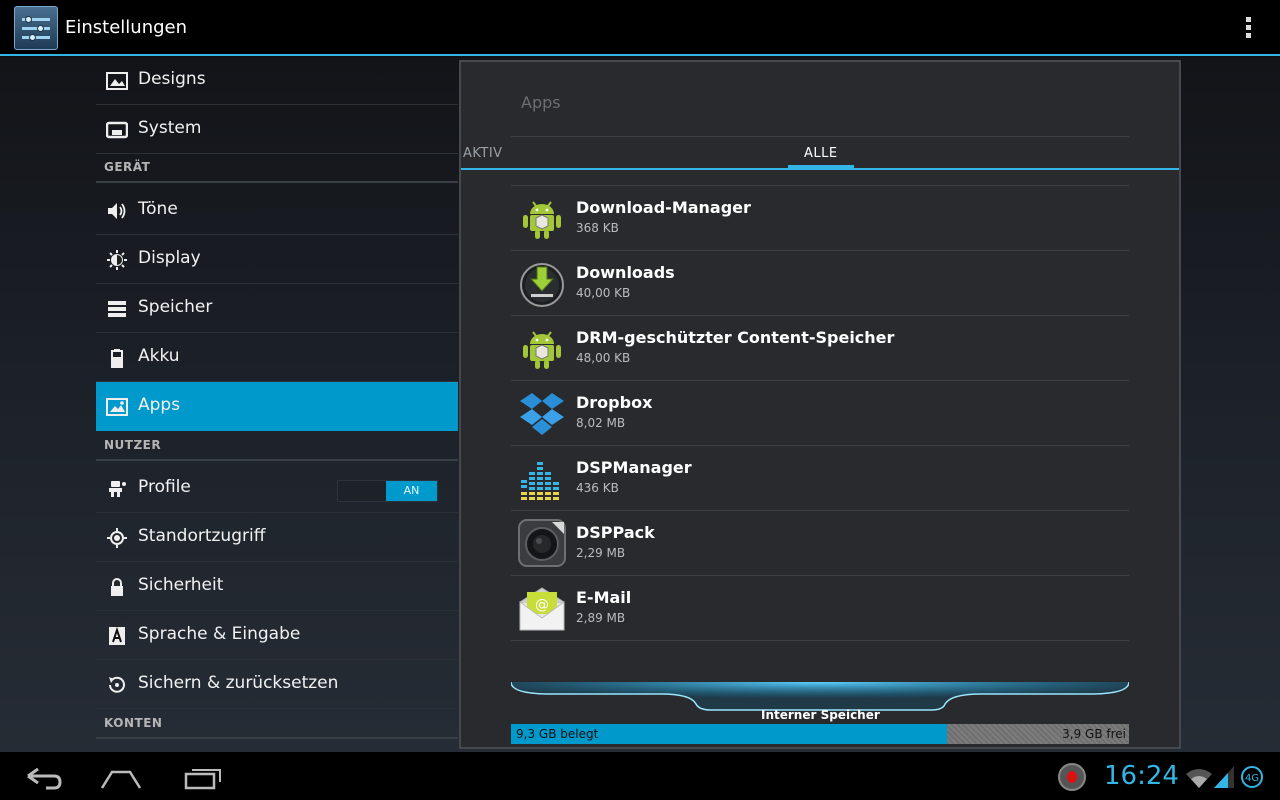 Image resolution: width=1280 pixels, height=800 pixels. Describe the element at coordinates (542, 543) in the screenshot. I see `speaker-icon` at that location.